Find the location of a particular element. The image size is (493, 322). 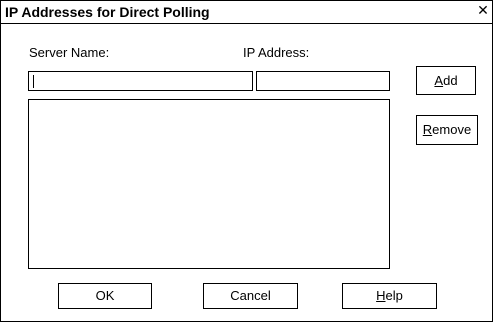

add-label-rest: dd is located at coordinates (450, 80).